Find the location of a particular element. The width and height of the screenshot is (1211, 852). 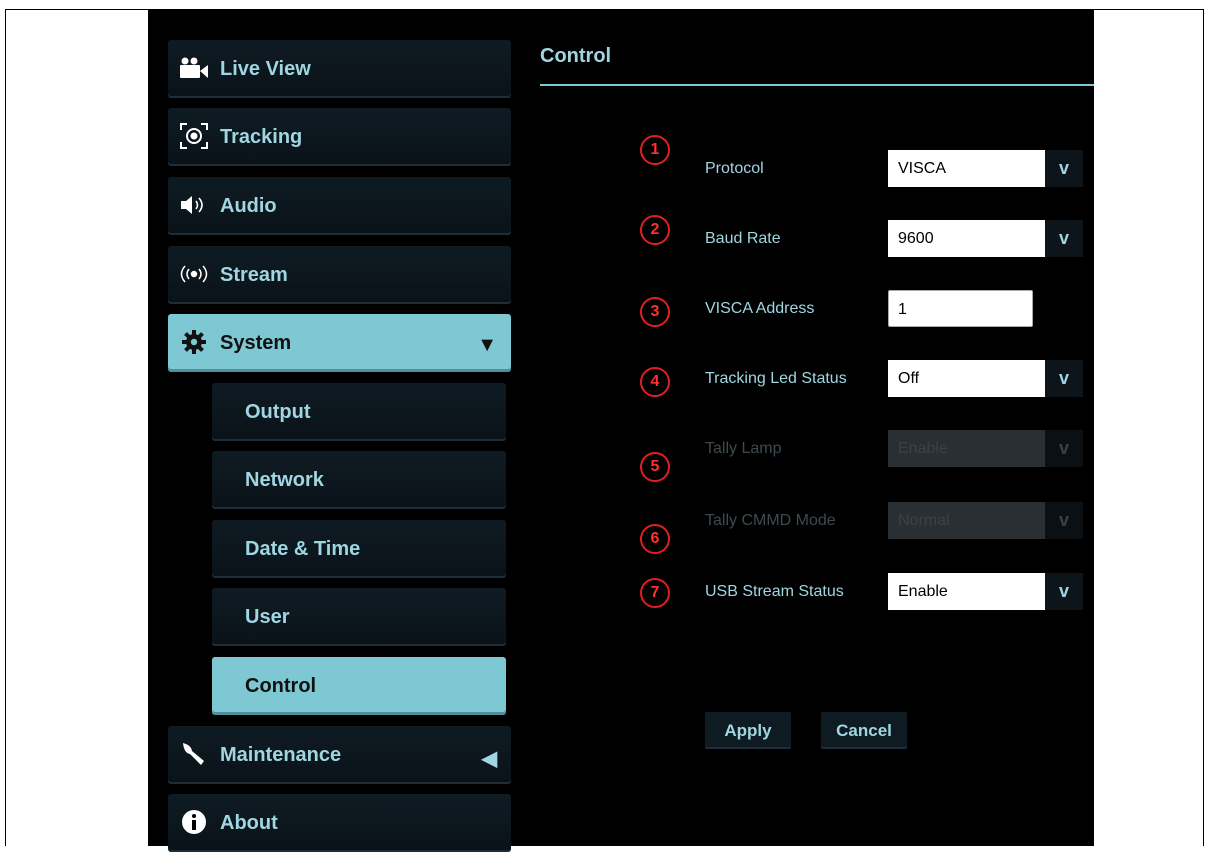

sidebar-subitem-label: Date & Time is located at coordinates (303, 549).